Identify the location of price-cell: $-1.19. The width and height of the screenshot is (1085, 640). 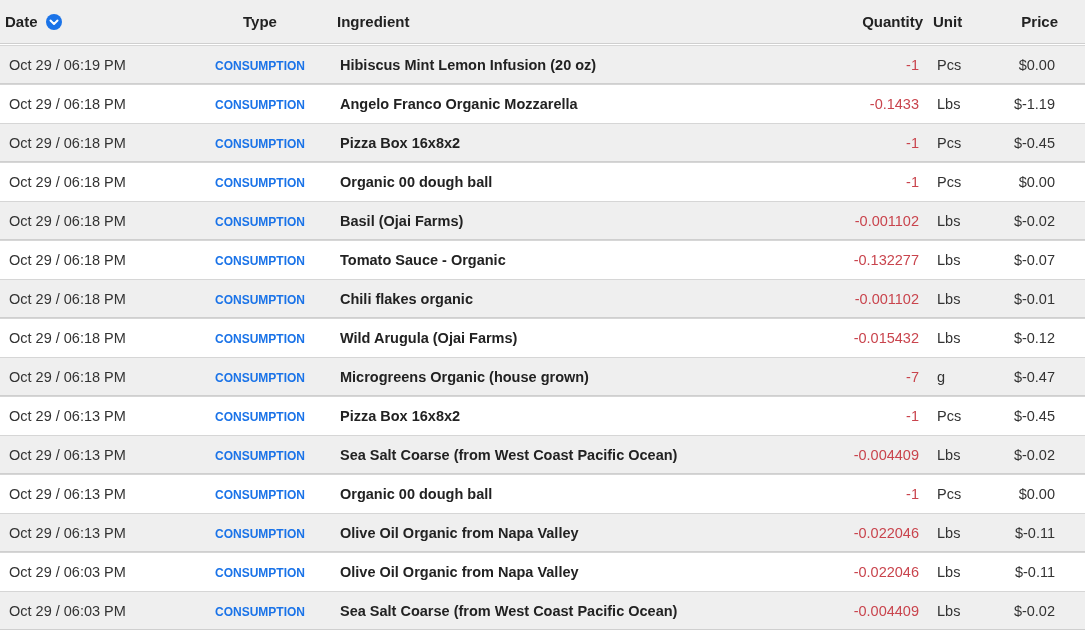
(1034, 103).